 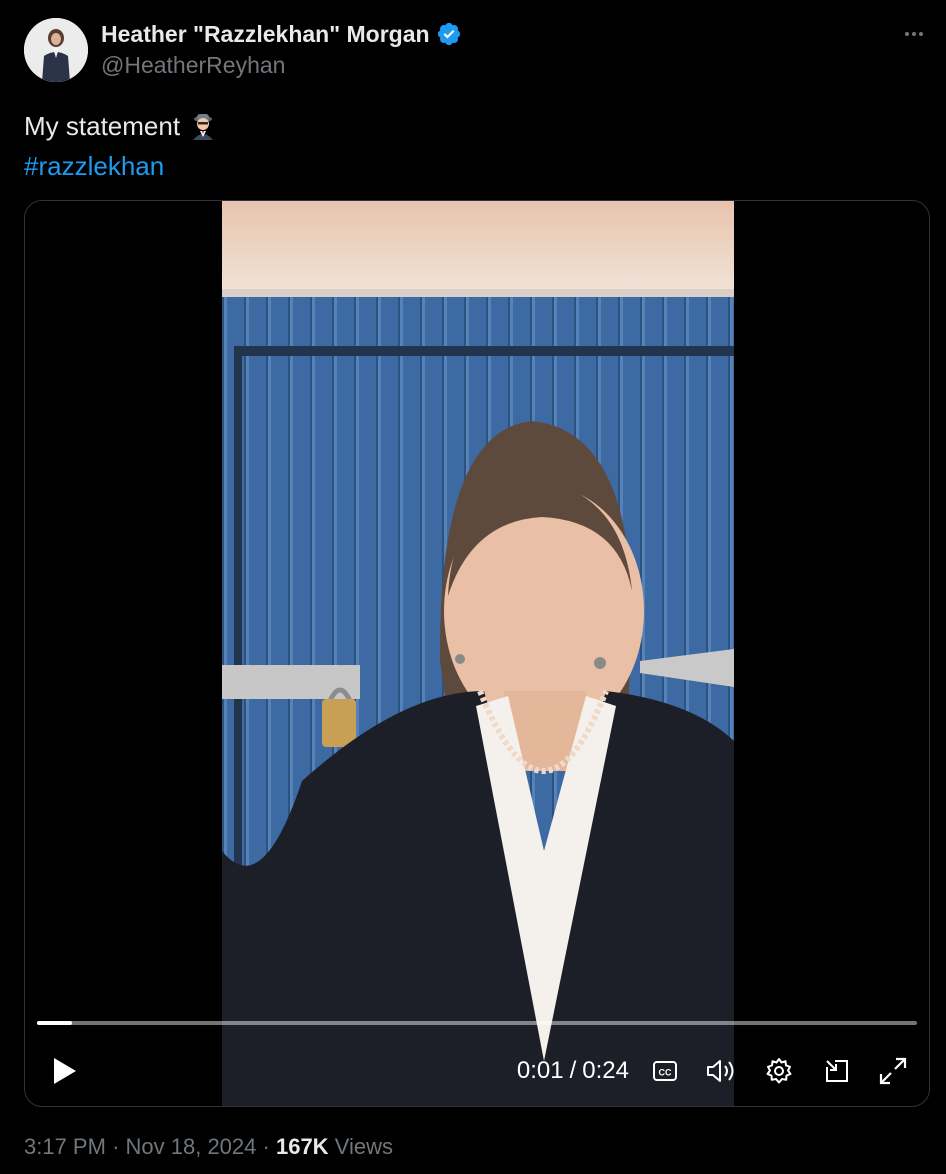 I want to click on avatar, so click(x=56, y=50).